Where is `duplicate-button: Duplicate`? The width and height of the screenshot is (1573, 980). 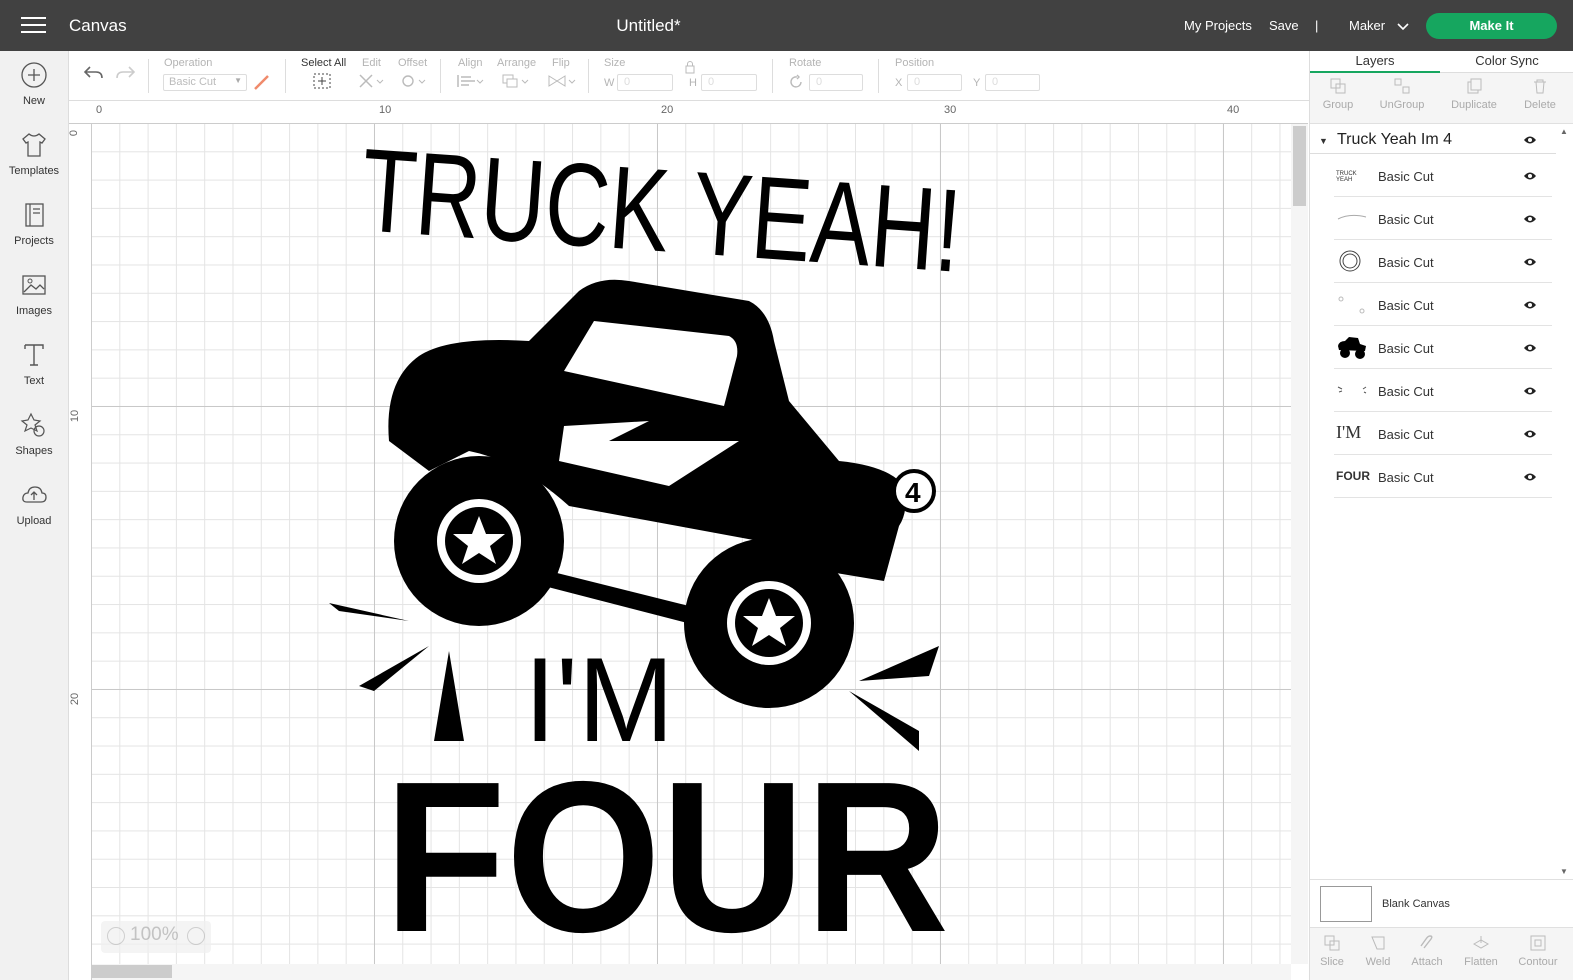
duplicate-button: Duplicate is located at coordinates (1474, 94).